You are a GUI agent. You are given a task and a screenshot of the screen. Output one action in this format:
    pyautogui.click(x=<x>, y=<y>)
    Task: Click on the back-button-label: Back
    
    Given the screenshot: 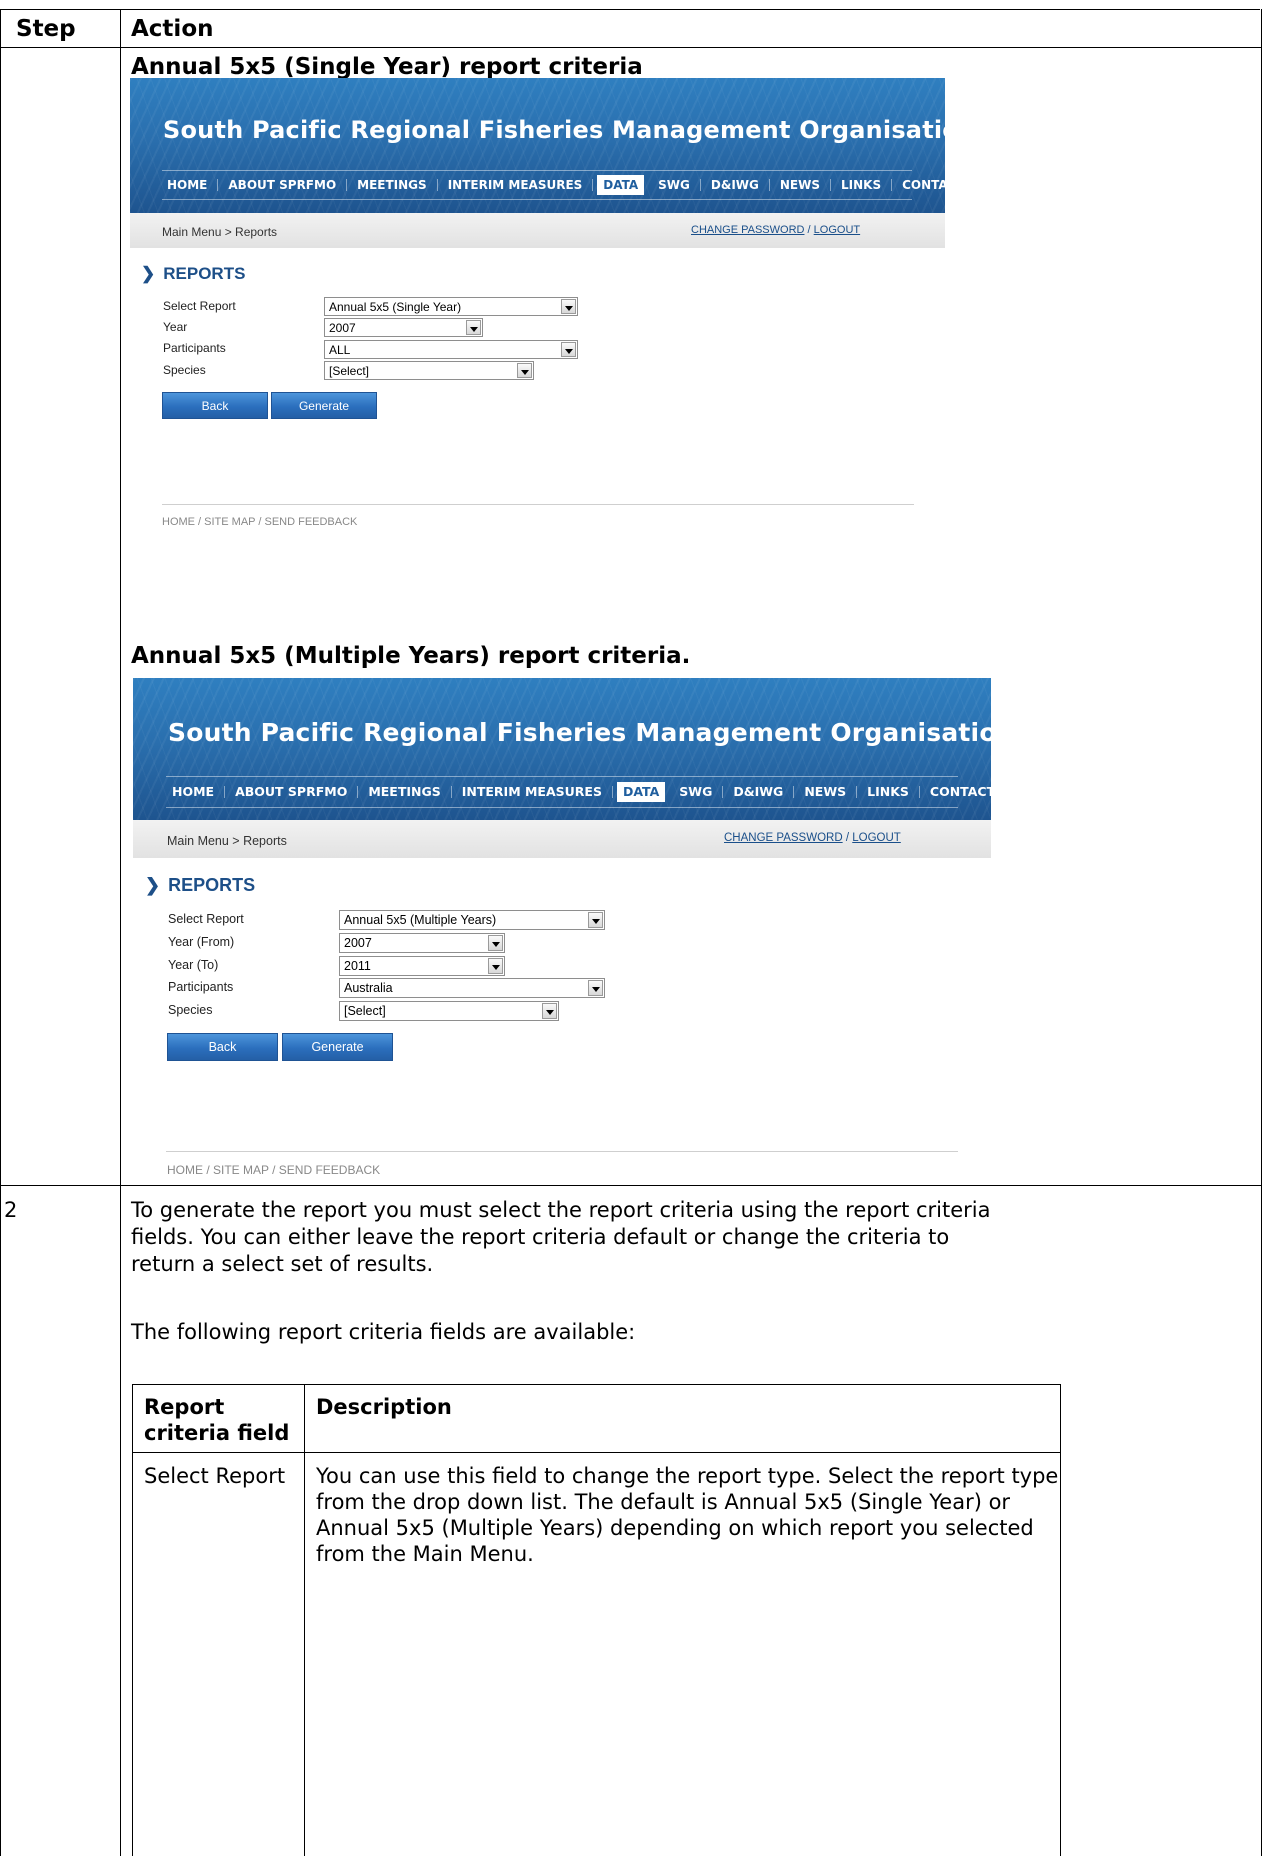 What is the action you would take?
    pyautogui.click(x=215, y=405)
    